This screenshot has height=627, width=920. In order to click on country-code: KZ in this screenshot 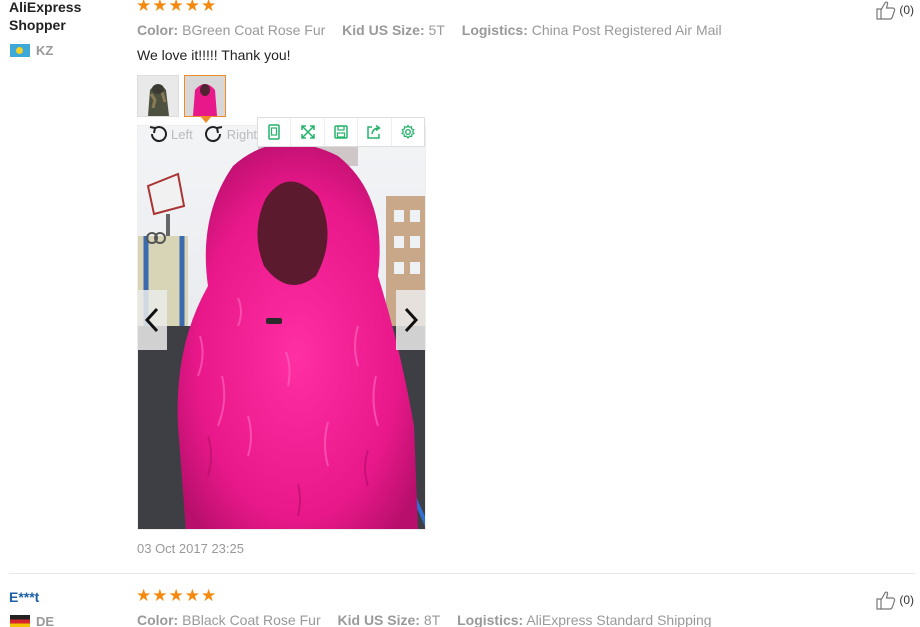, I will do `click(45, 50)`.